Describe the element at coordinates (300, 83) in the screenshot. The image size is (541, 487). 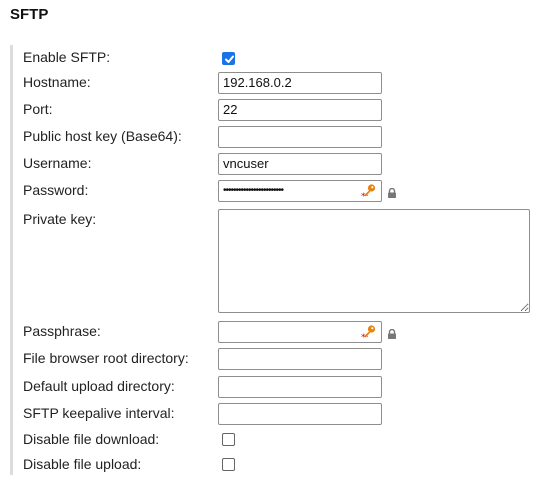
I see `hostname-input: 192.168.0.2` at that location.